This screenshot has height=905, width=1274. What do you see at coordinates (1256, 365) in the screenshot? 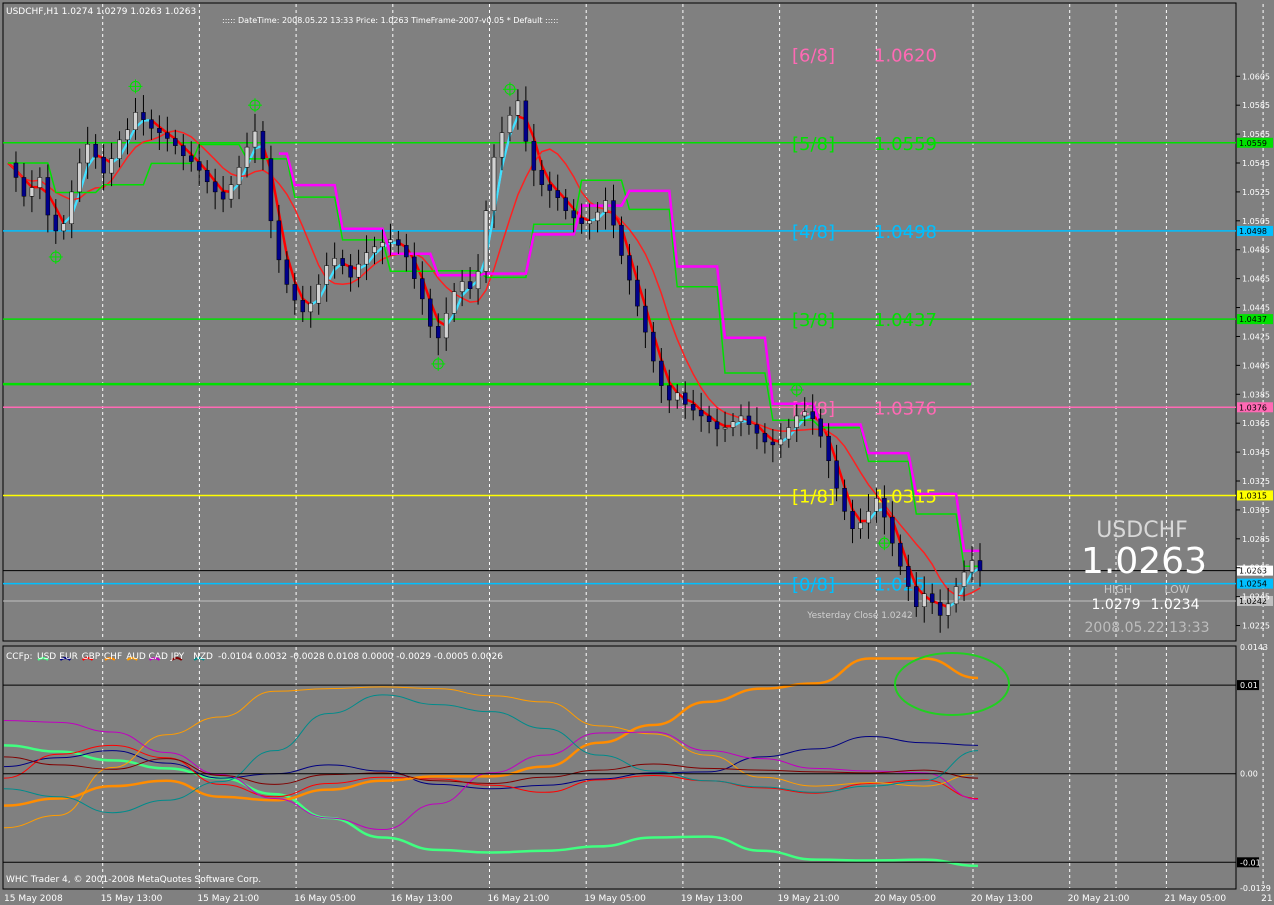
I see `price-tick-label: 1.0405` at bounding box center [1256, 365].